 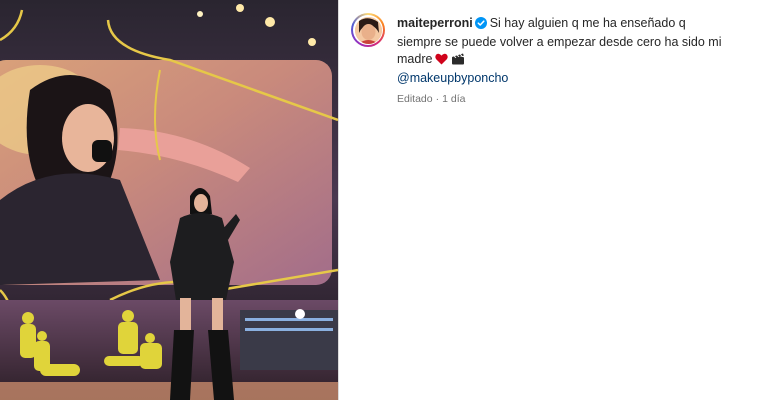 I want to click on avatar-photo, so click(x=368, y=30).